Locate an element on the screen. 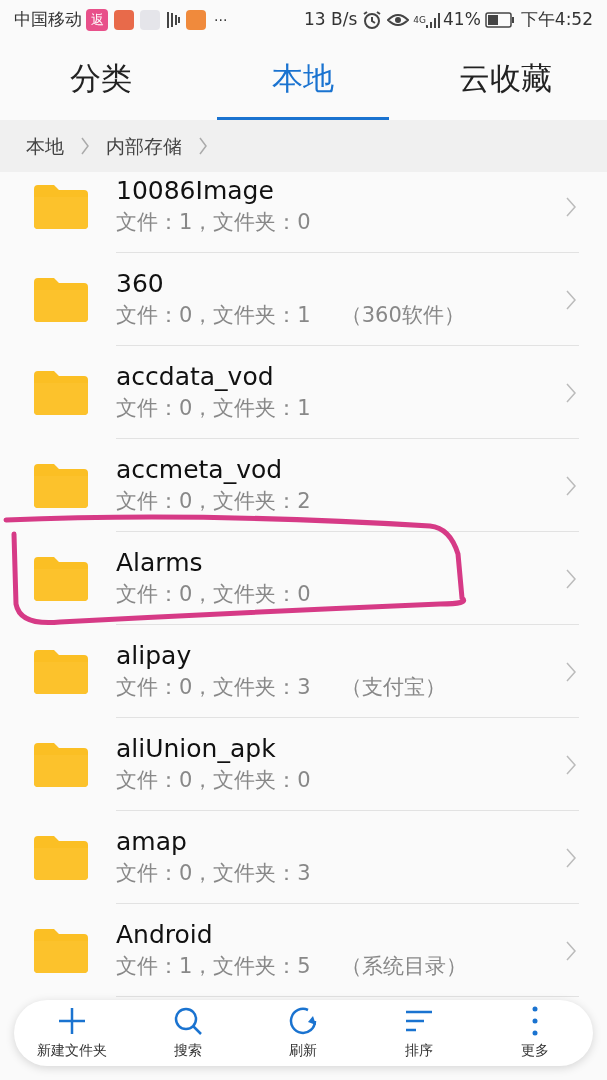 The height and width of the screenshot is (1080, 607). folder-info: 文件：1，文件夹：0 is located at coordinates (213, 222).